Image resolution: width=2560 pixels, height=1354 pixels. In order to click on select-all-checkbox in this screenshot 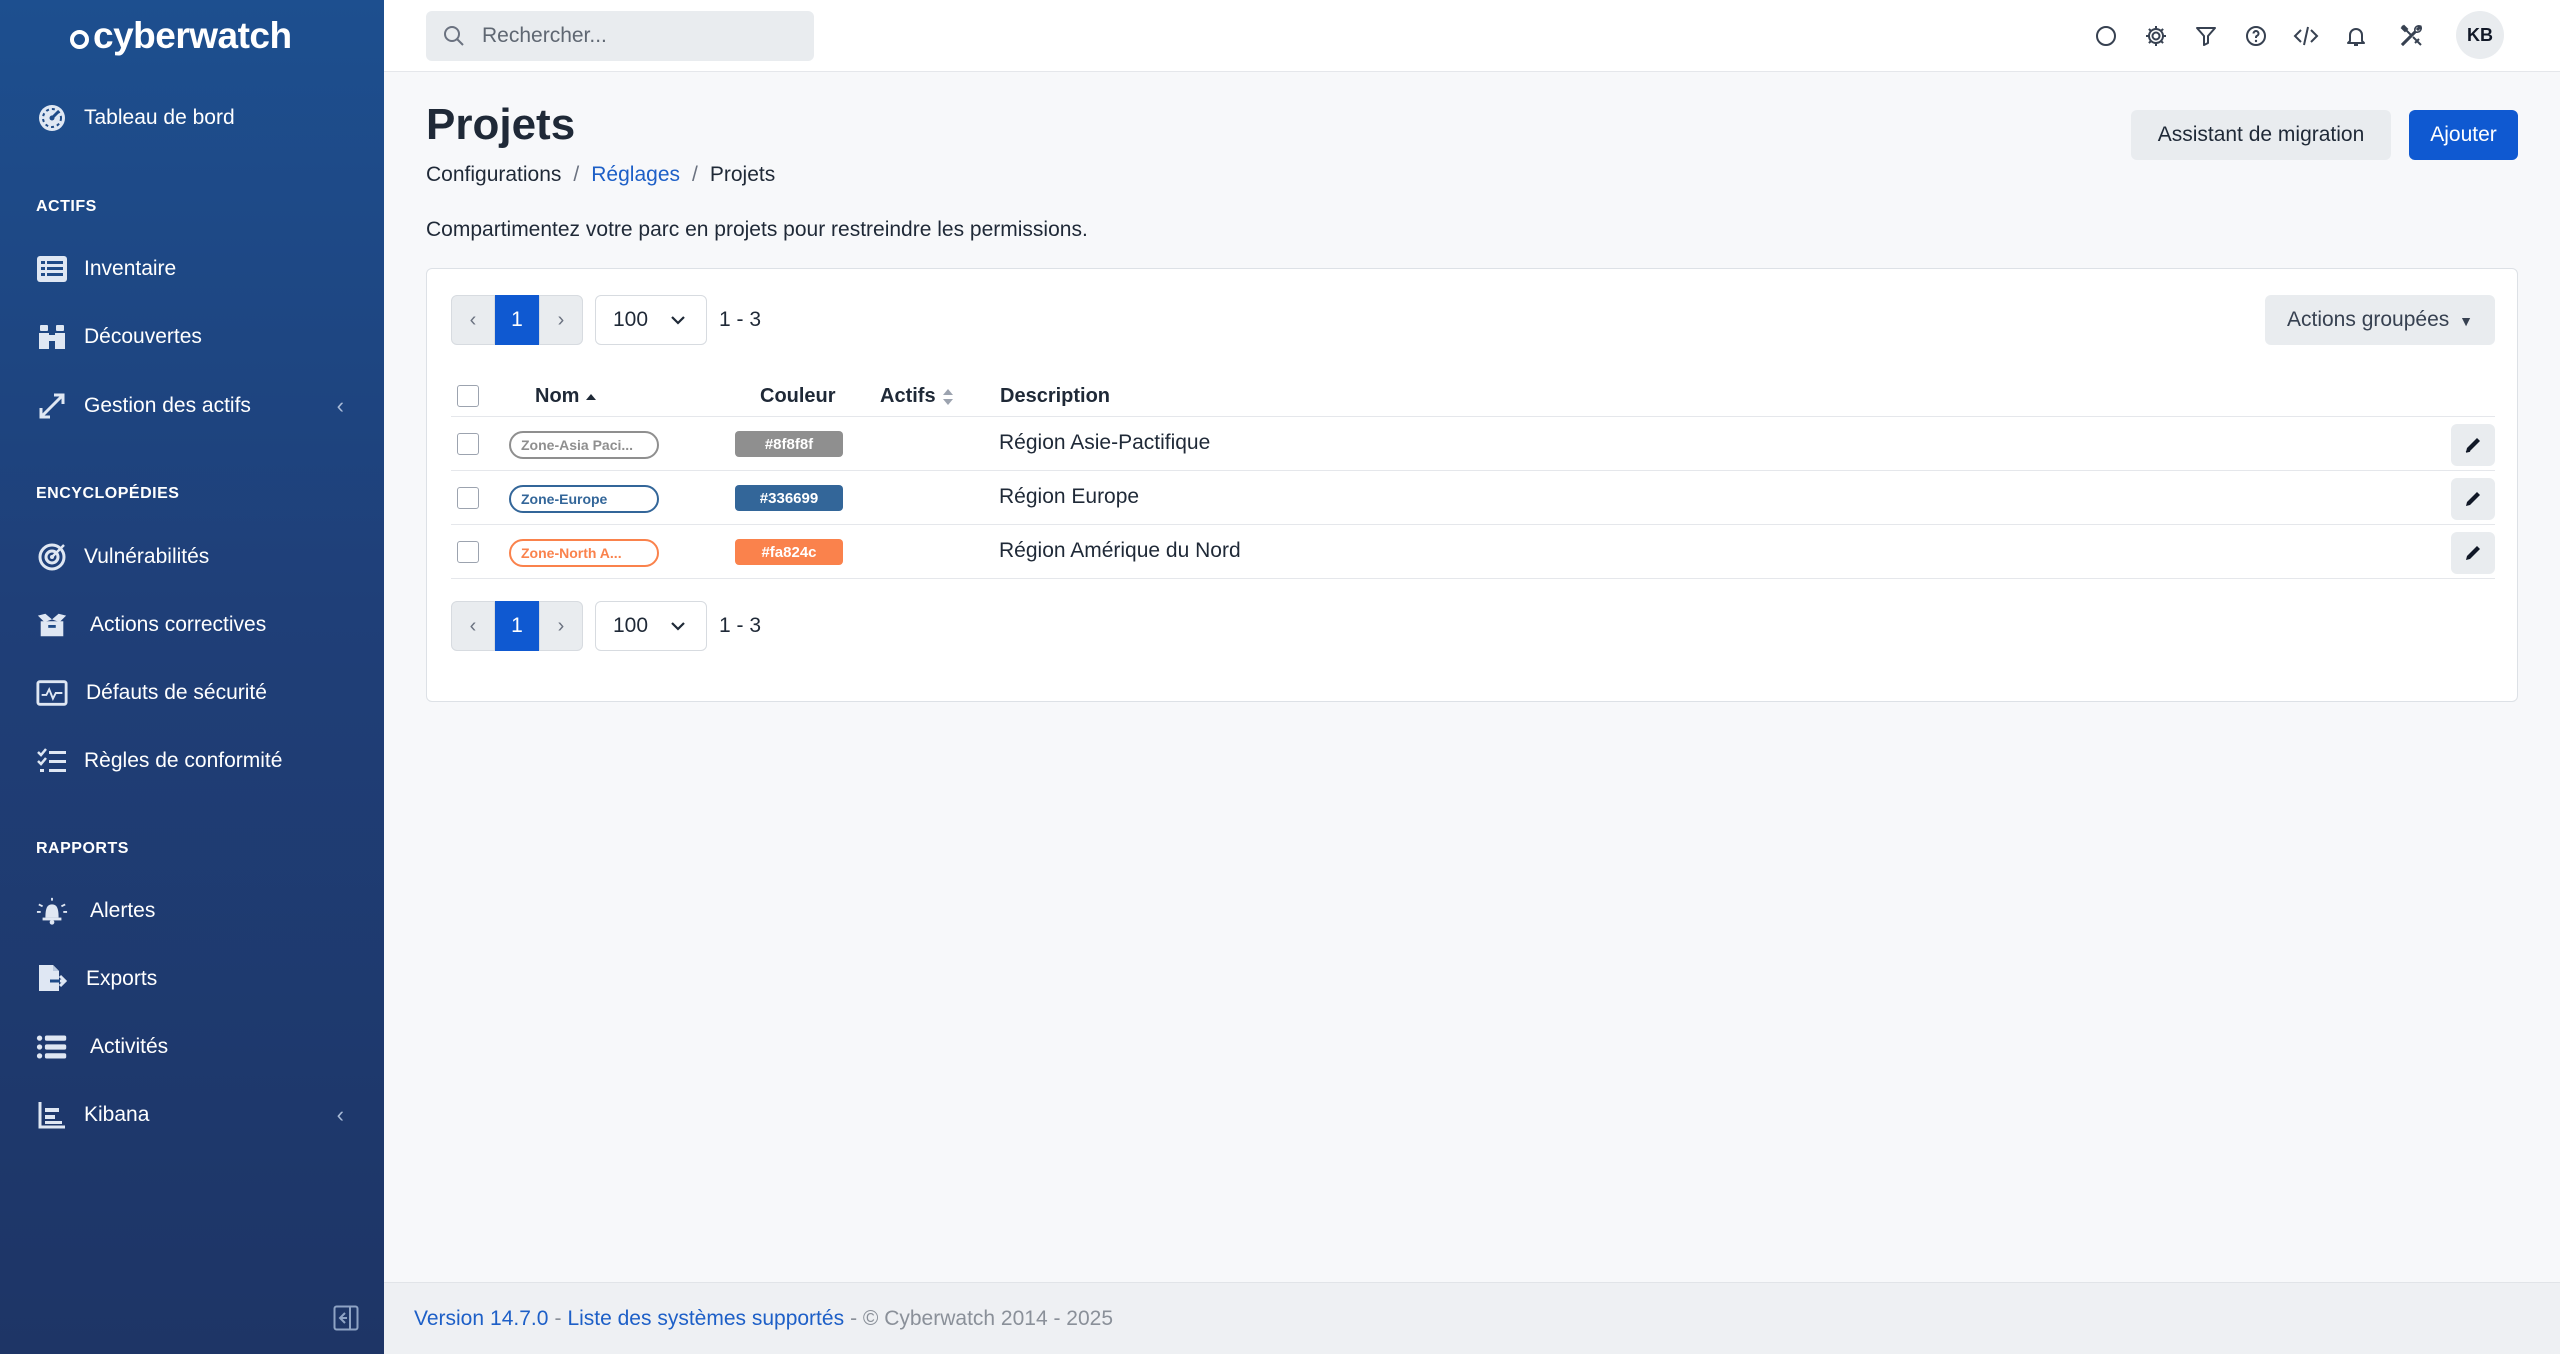, I will do `click(468, 396)`.